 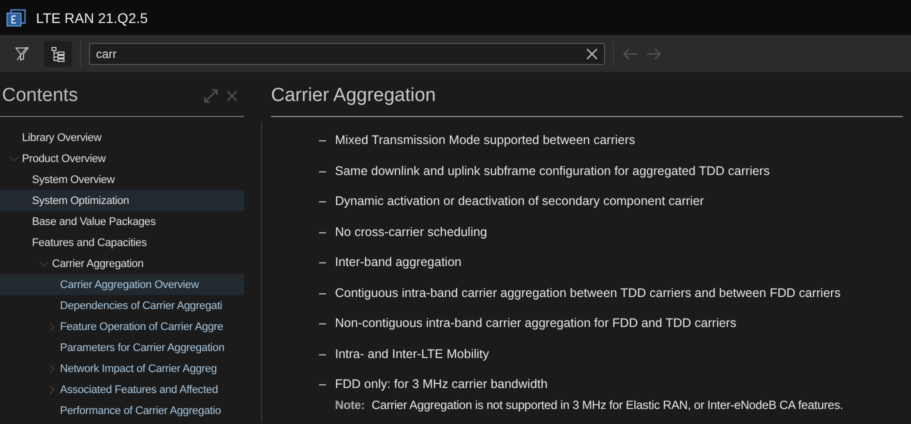 I want to click on window-title: LTE RAN 21.Q2.5, so click(x=92, y=18).